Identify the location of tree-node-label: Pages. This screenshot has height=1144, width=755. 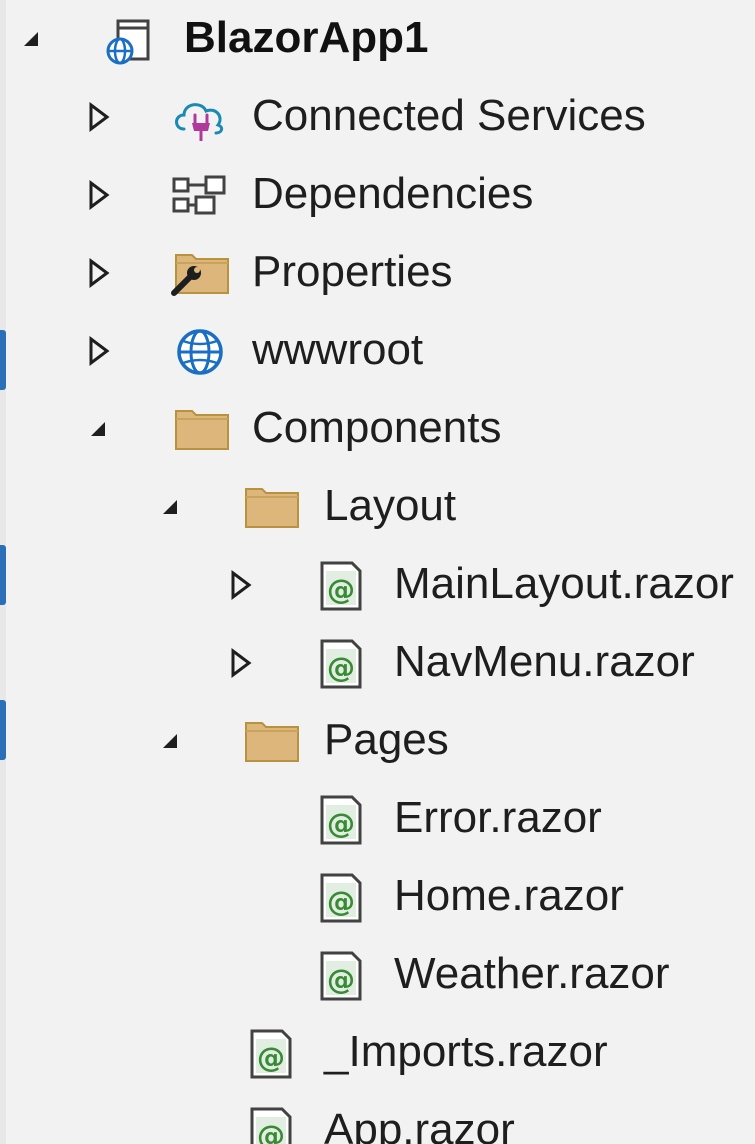
(386, 739).